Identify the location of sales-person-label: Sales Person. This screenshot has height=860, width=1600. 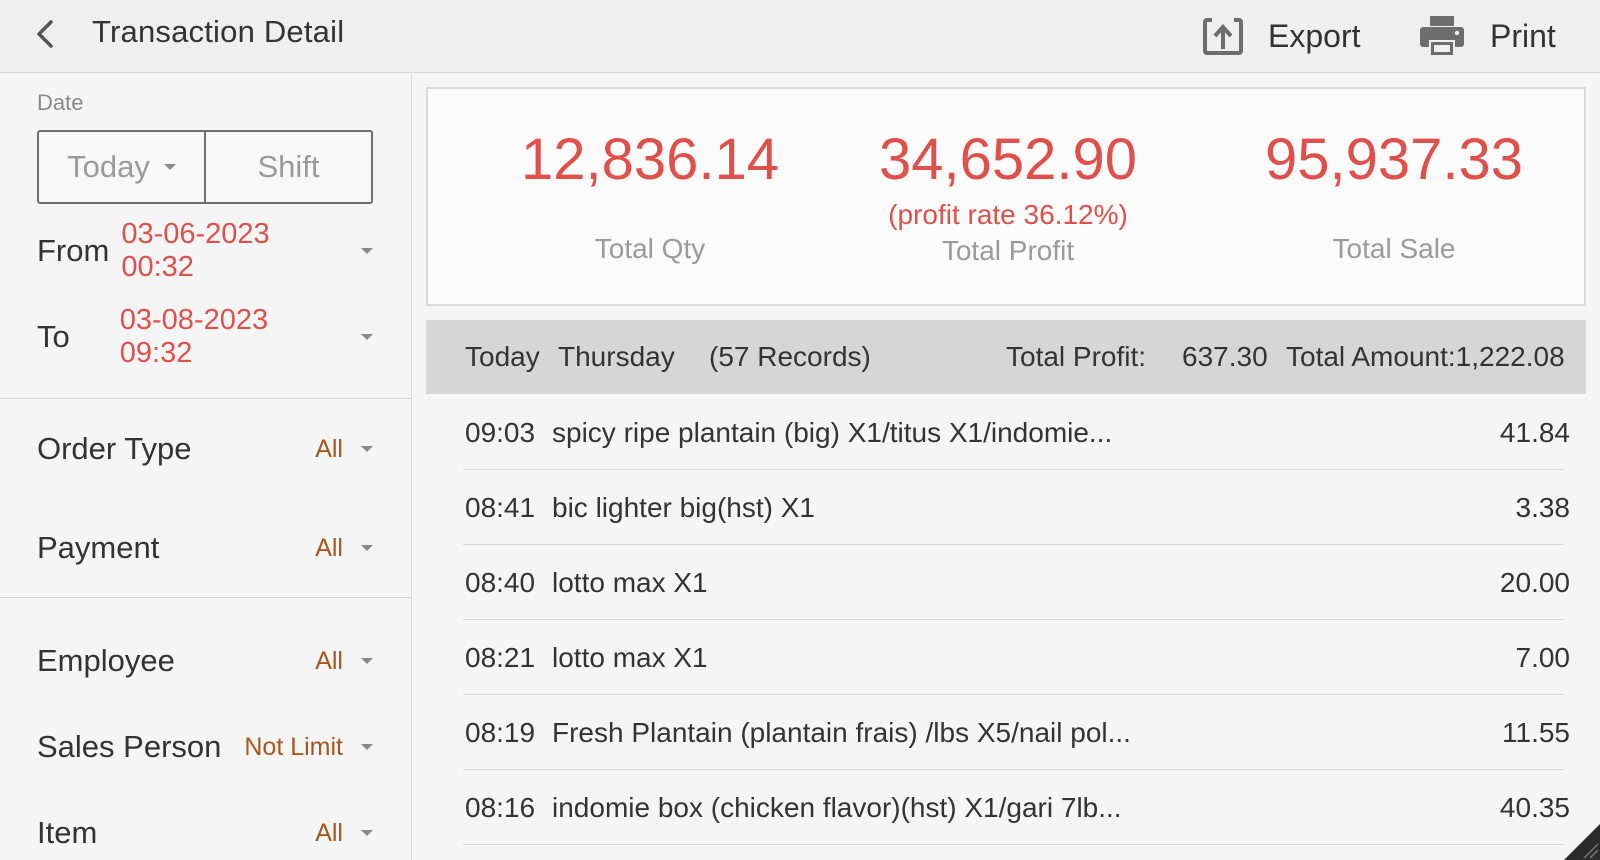
(129, 746).